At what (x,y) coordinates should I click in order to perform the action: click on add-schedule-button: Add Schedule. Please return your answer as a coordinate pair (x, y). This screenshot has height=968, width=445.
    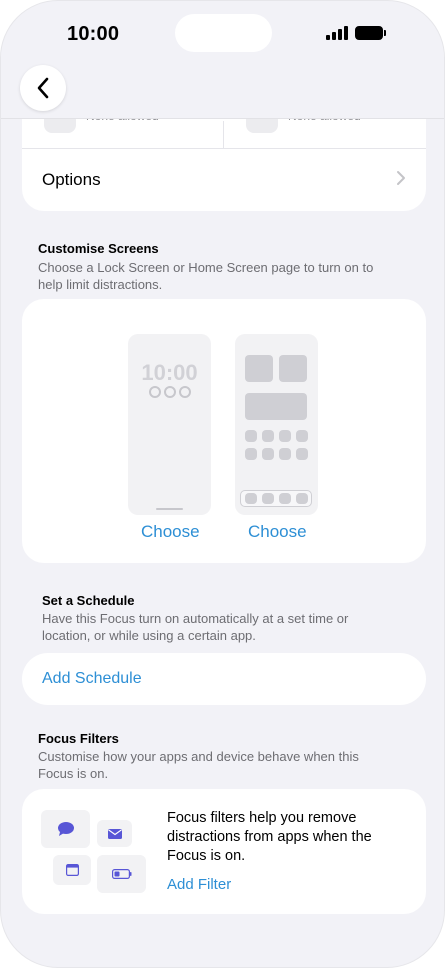
    Looking at the image, I should click on (224, 679).